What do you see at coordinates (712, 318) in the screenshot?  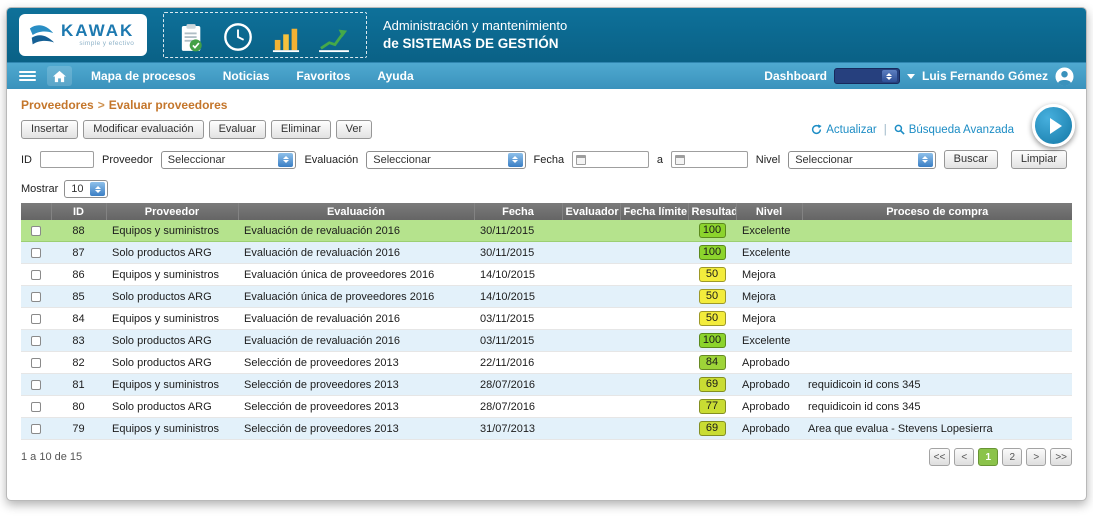 I see `resultado-badge: 50` at bounding box center [712, 318].